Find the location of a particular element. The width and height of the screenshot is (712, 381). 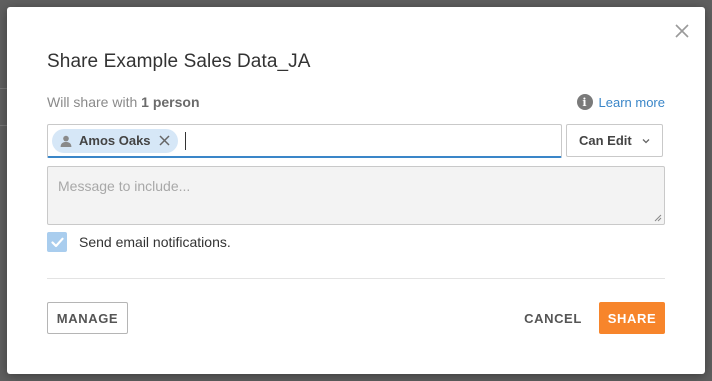

recipient-name: Amos Oaks is located at coordinates (115, 140).